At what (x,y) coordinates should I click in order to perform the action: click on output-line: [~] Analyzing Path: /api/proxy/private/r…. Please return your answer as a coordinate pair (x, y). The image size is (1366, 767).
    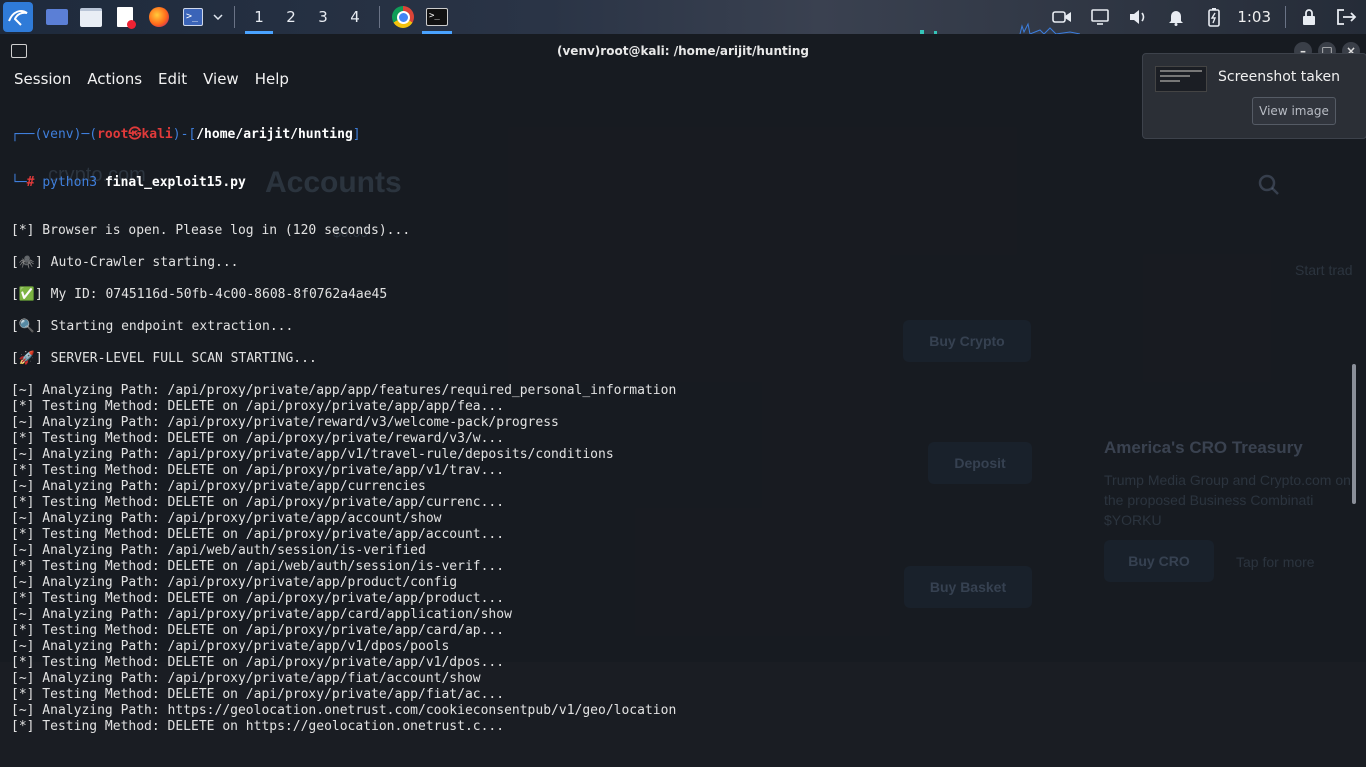
    Looking at the image, I should click on (285, 422).